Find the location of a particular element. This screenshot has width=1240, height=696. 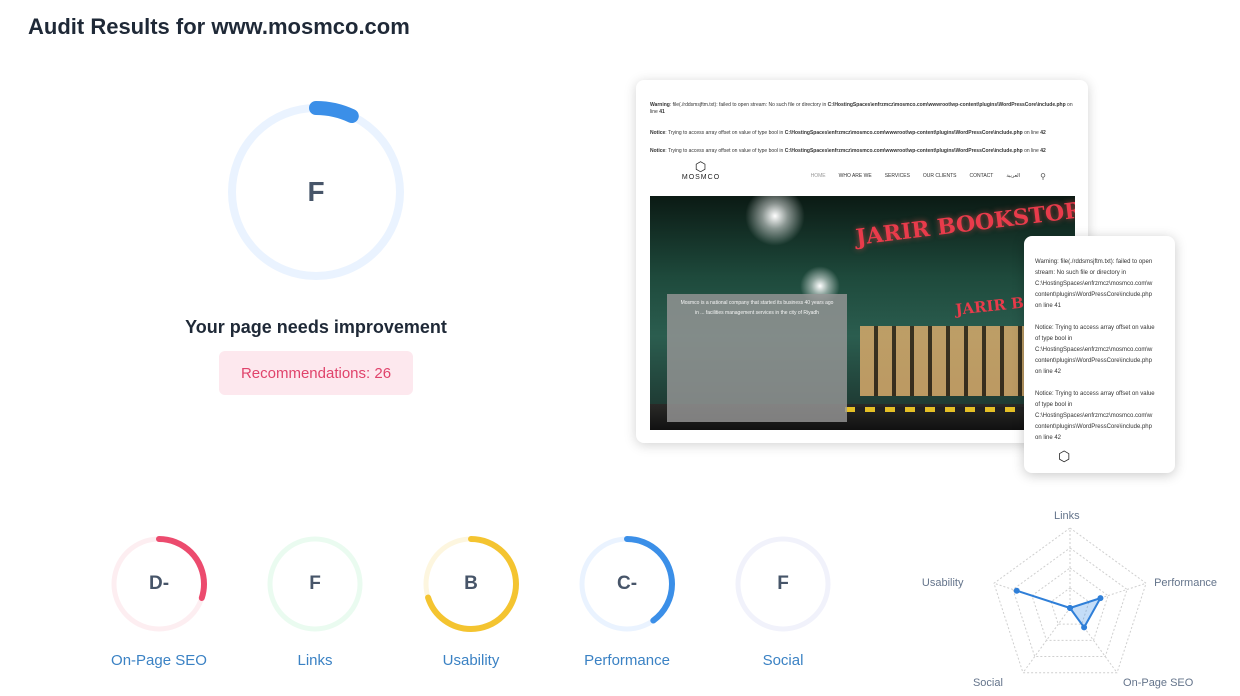

overall-grade-ring: F is located at coordinates (316, 192).